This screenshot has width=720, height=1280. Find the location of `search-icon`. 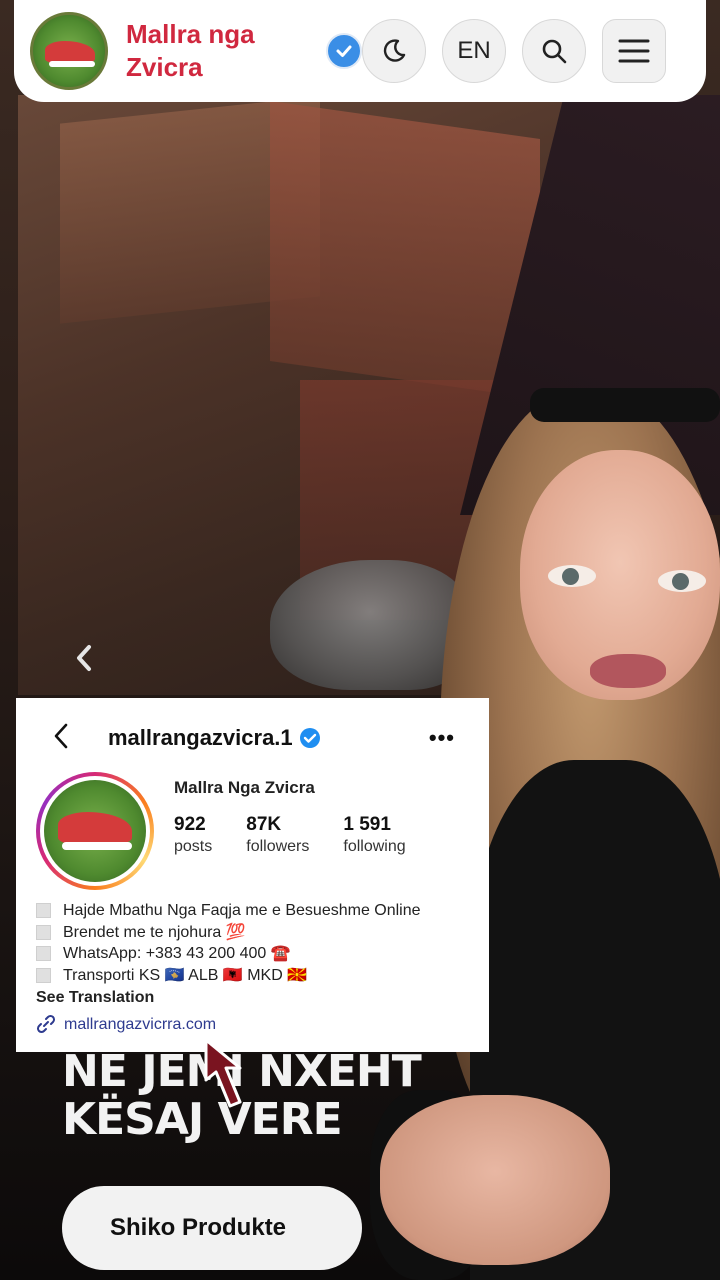

search-icon is located at coordinates (554, 51).